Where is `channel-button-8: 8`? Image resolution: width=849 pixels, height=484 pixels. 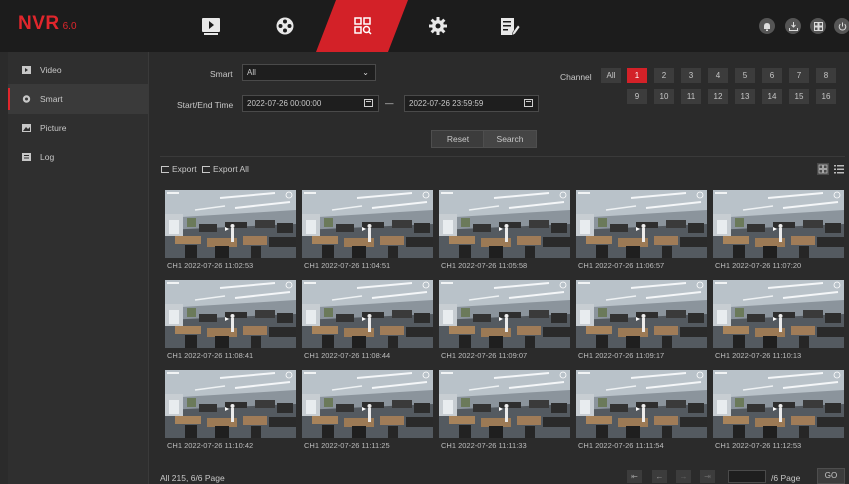
channel-button-8: 8 is located at coordinates (826, 75).